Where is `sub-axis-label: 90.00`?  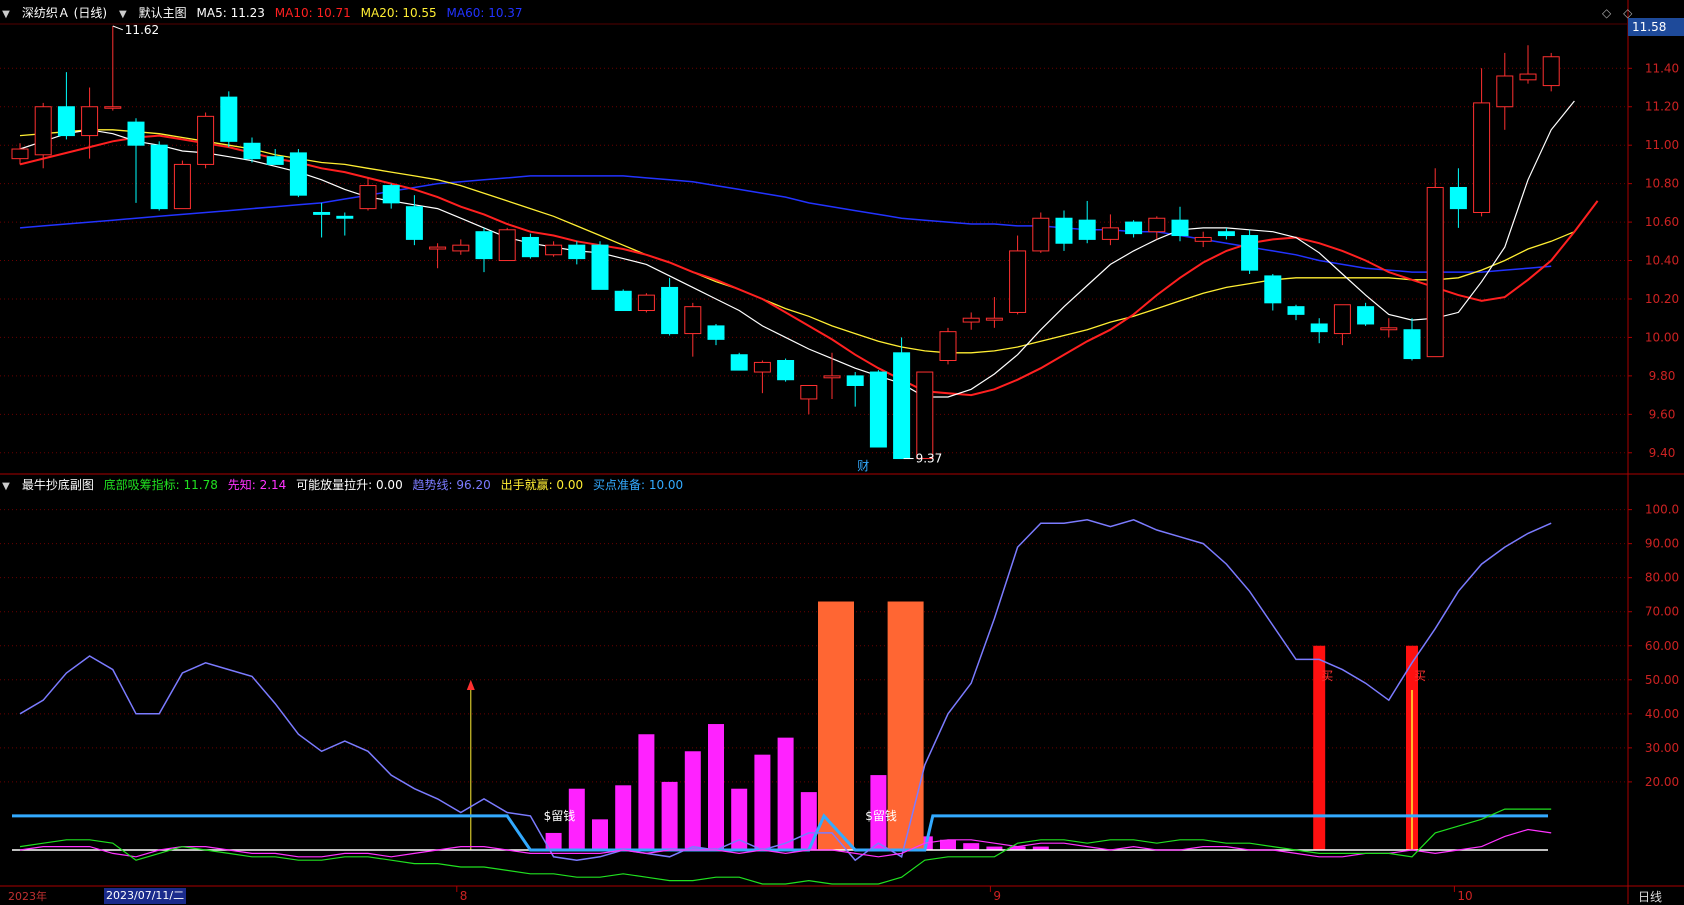 sub-axis-label: 90.00 is located at coordinates (1662, 544).